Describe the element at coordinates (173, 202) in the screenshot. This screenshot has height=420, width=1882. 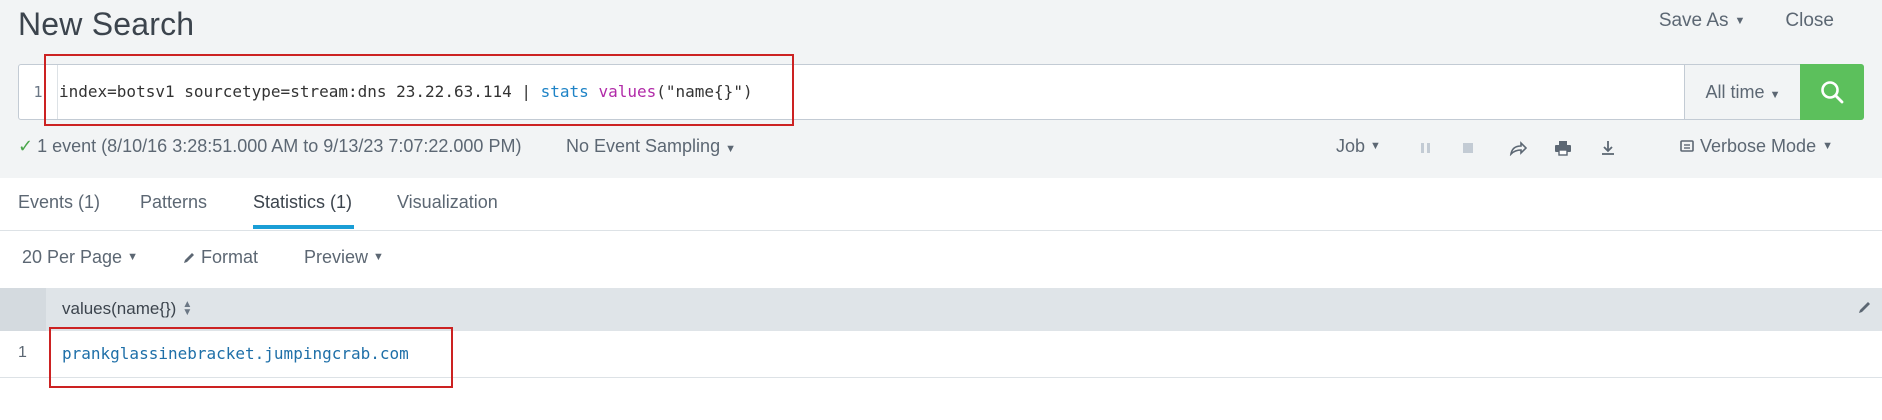
I see `tab-patterns: Patterns` at that location.